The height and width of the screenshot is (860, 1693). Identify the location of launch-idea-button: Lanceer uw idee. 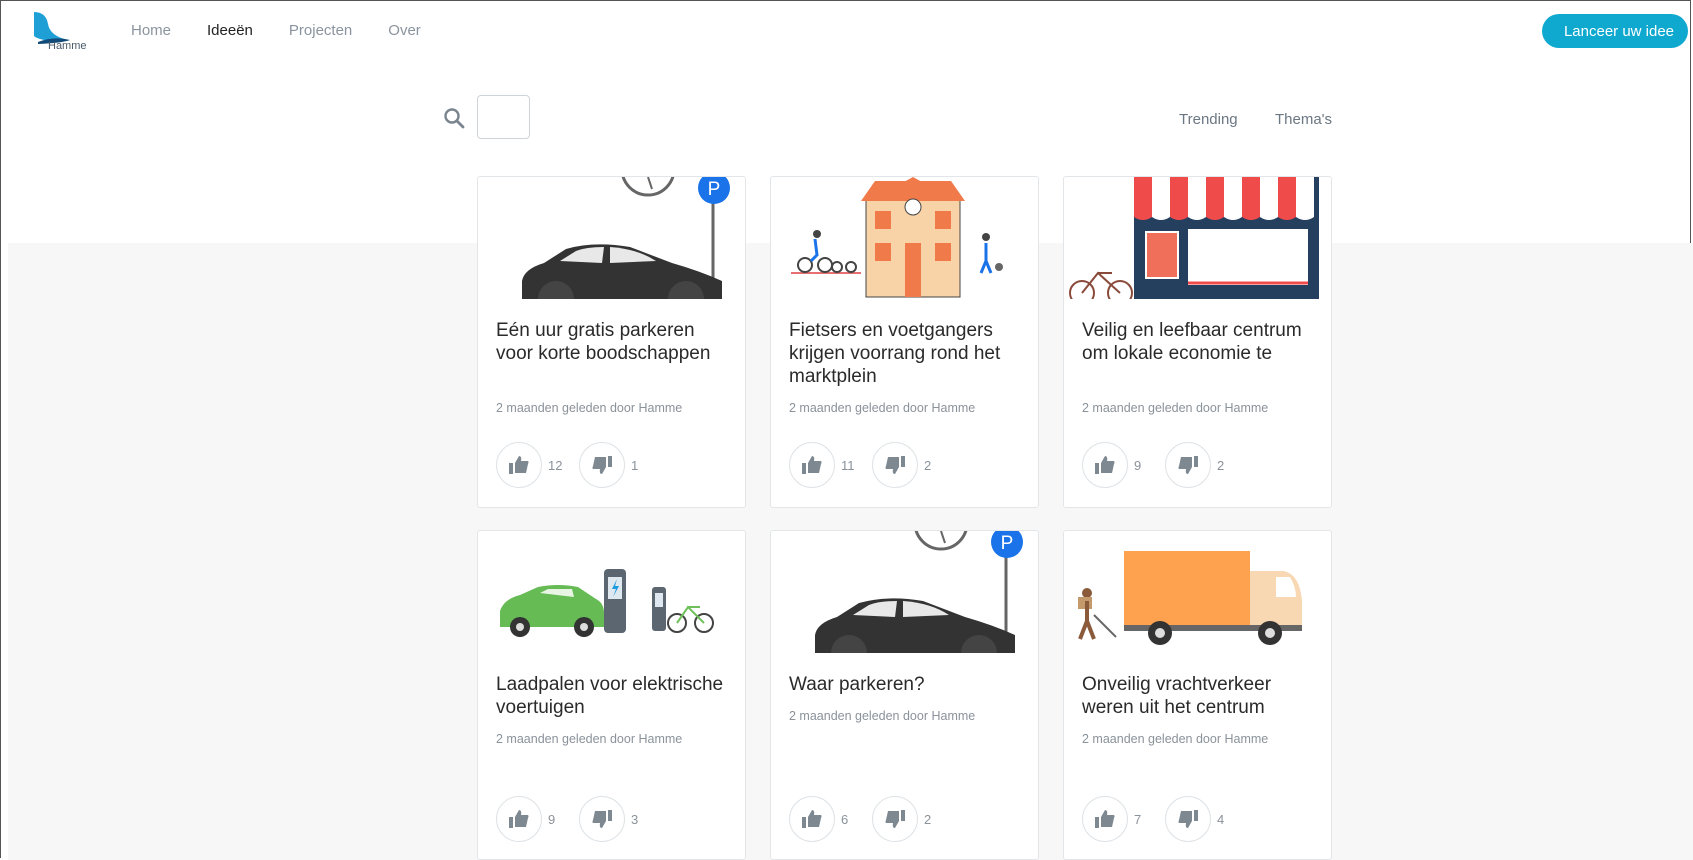
(1615, 31).